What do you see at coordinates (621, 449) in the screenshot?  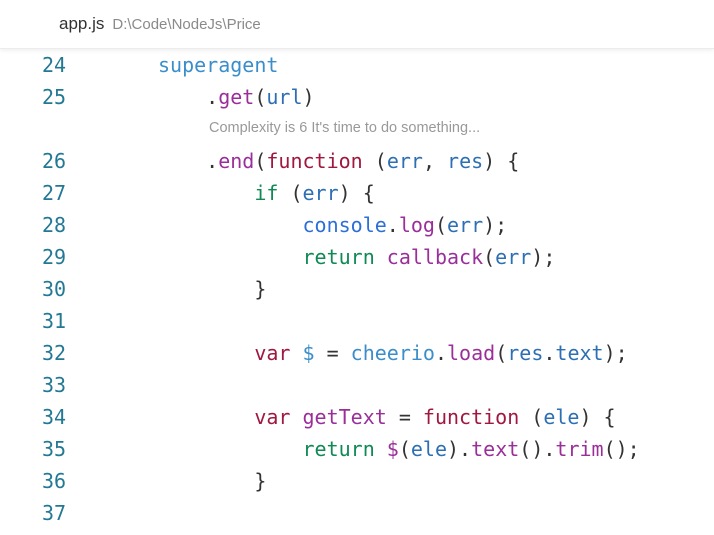 I see `code-token: ();` at bounding box center [621, 449].